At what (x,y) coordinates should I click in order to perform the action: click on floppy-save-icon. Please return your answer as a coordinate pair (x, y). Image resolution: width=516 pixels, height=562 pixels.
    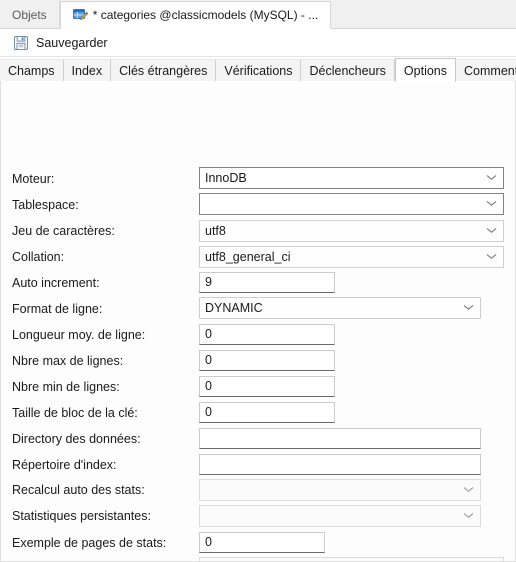
    Looking at the image, I should click on (21, 43).